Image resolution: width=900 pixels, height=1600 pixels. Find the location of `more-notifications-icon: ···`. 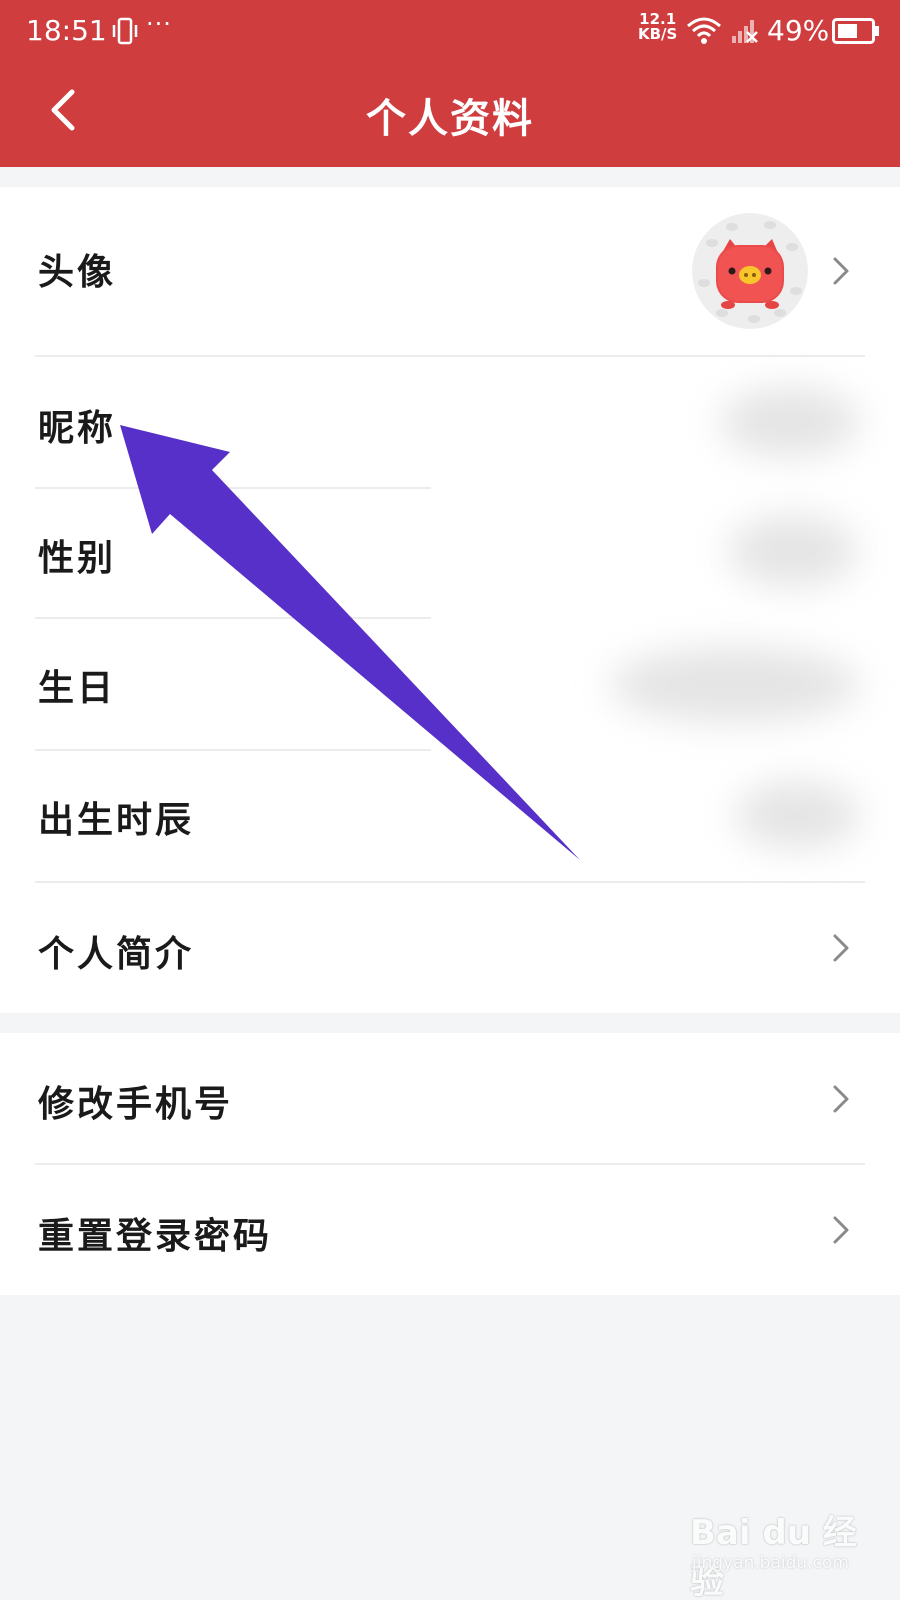

more-notifications-icon: ··· is located at coordinates (159, 24).